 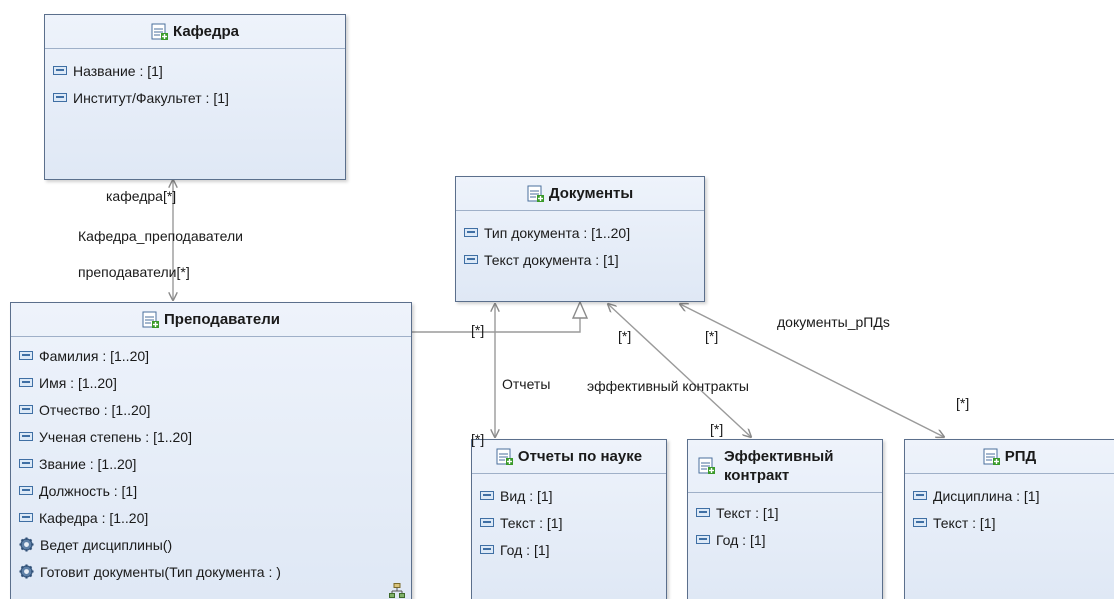 I want to click on prepodavateli-dokumenty-generalization, so click(x=496, y=325).